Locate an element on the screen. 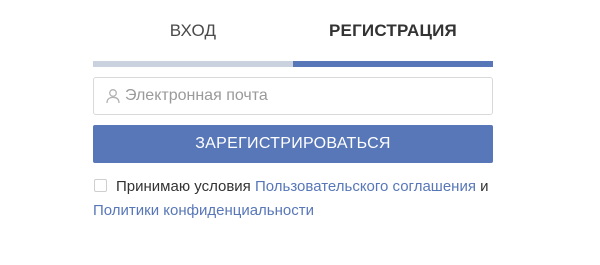 The width and height of the screenshot is (600, 265). email-field-wrapper is located at coordinates (293, 96).